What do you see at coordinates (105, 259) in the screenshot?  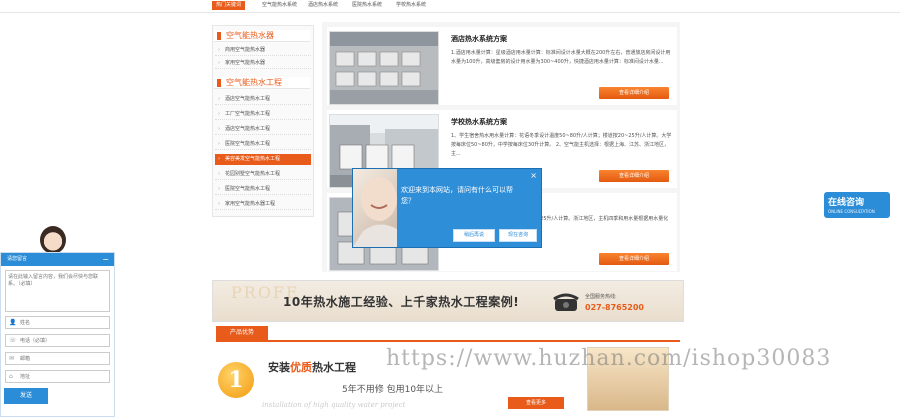 I see `minimize-icon: −` at bounding box center [105, 259].